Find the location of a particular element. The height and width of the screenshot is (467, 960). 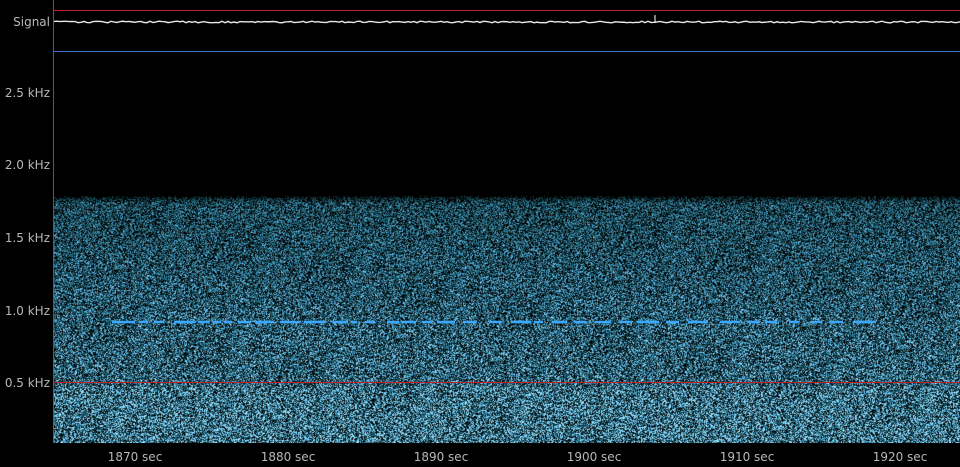

y-label-1-0-khz: 1.0 kHz is located at coordinates (27, 311).